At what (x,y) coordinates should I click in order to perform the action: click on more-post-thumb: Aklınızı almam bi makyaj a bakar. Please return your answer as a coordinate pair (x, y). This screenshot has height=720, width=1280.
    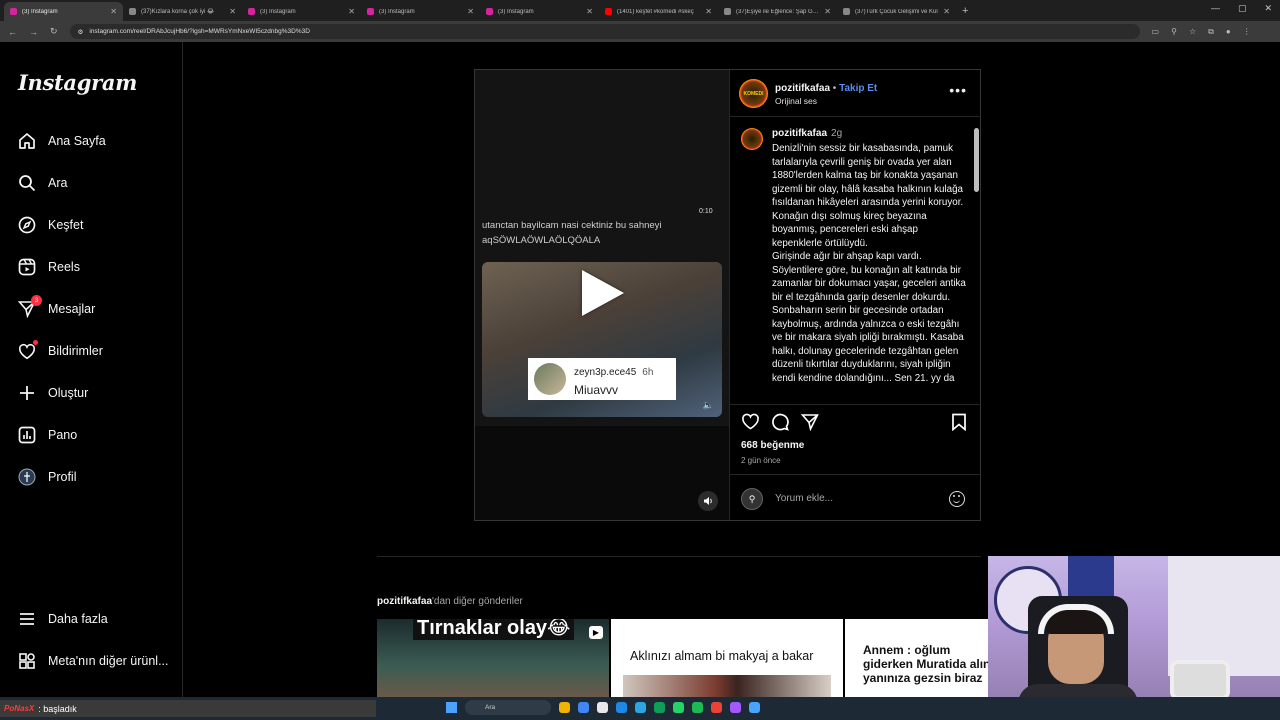
    Looking at the image, I should click on (727, 658).